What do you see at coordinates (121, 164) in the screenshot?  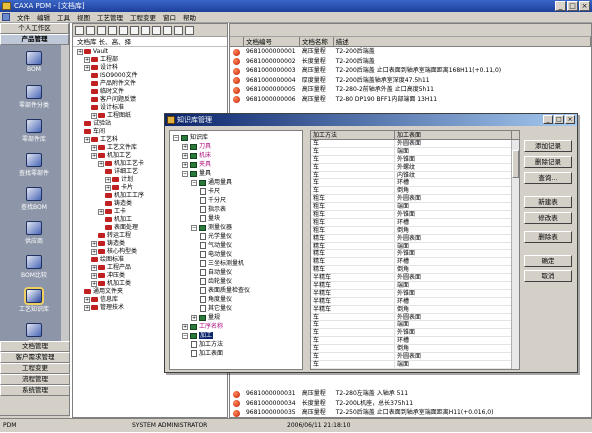 I see `tree-node: + 机加工艺卡` at bounding box center [121, 164].